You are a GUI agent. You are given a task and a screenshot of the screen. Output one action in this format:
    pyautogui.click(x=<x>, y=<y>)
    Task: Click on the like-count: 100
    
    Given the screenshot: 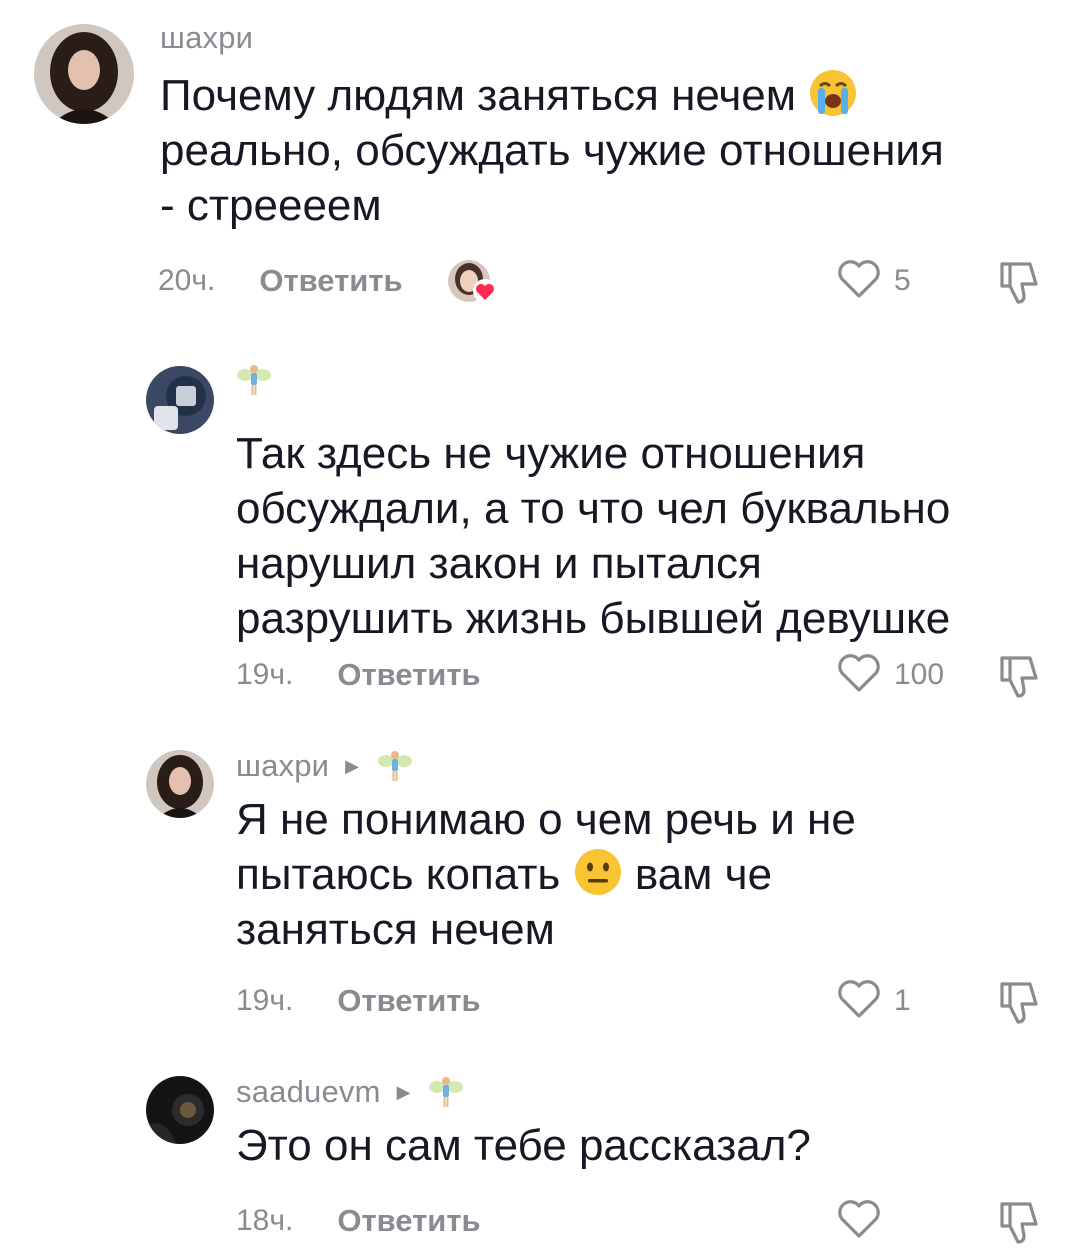 What is the action you would take?
    pyautogui.click(x=919, y=674)
    